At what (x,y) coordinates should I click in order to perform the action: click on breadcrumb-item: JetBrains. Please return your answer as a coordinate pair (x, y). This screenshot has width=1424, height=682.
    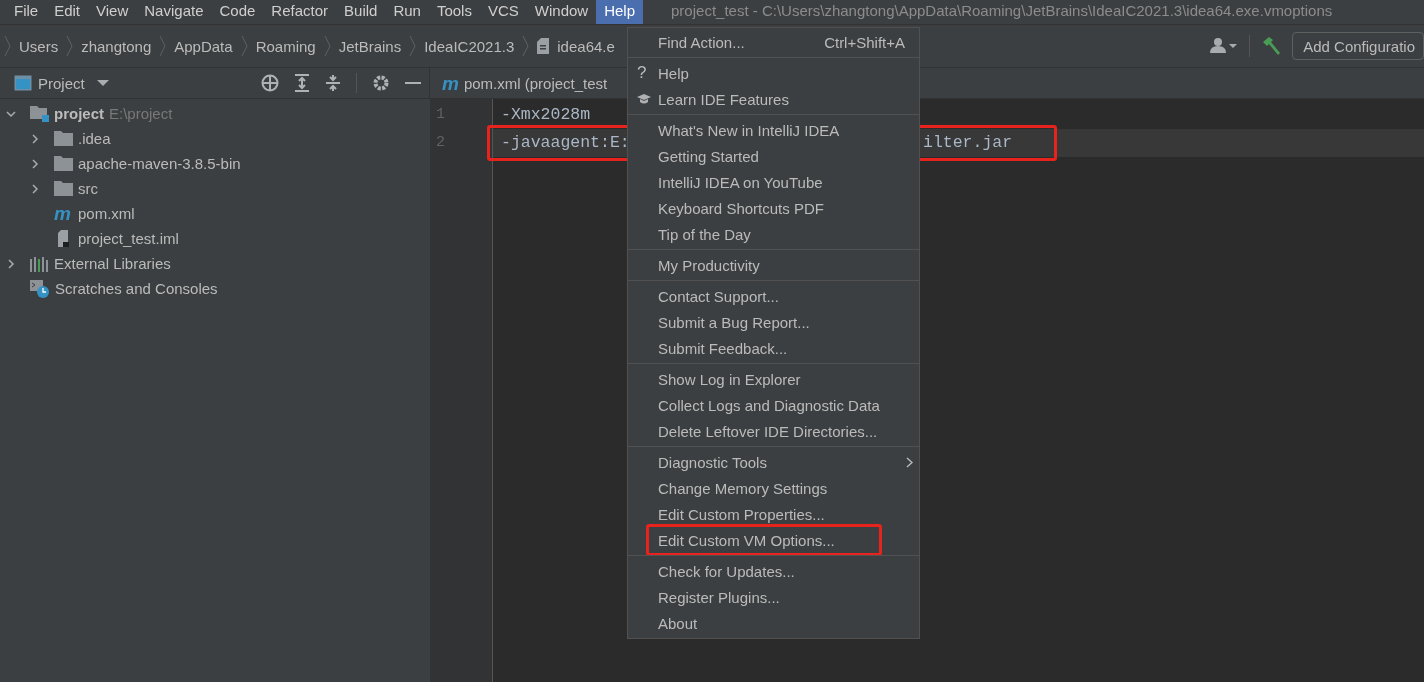
    Looking at the image, I should click on (370, 46).